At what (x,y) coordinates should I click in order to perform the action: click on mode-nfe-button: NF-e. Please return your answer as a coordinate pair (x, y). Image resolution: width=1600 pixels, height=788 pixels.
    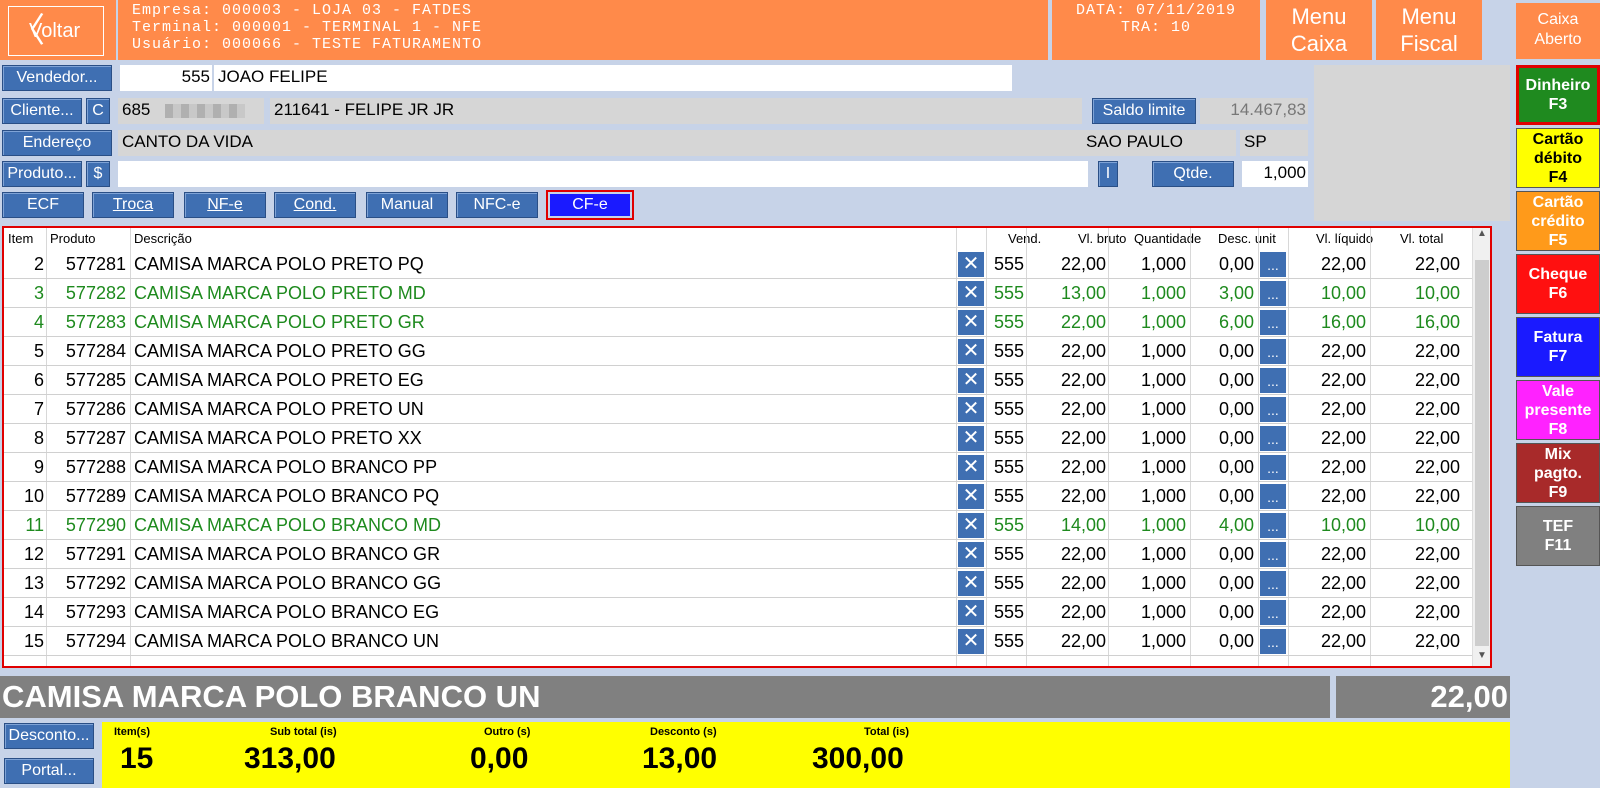
    Looking at the image, I should click on (225, 205).